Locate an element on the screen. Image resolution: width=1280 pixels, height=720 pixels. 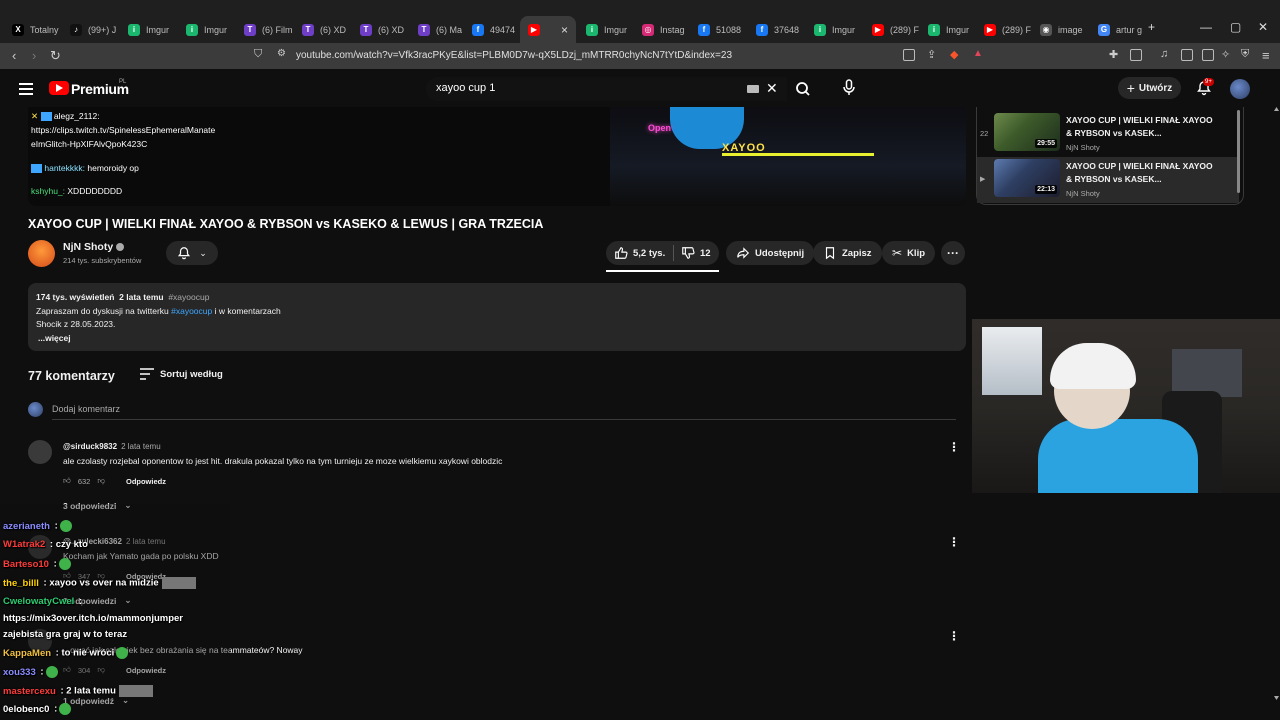
reply-button: Odpowiedz is located at coordinates (146, 481).